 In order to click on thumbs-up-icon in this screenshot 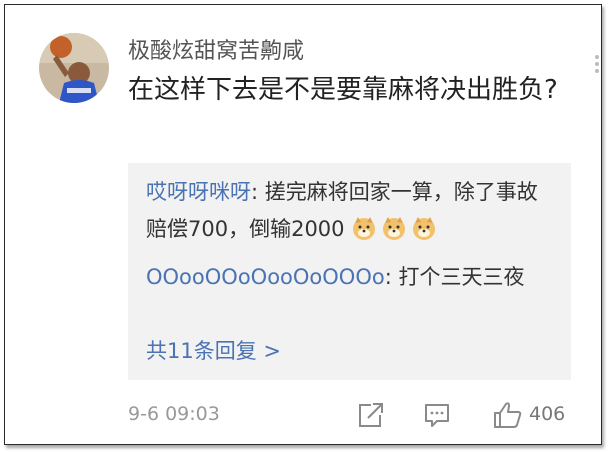, I will do `click(508, 415)`.